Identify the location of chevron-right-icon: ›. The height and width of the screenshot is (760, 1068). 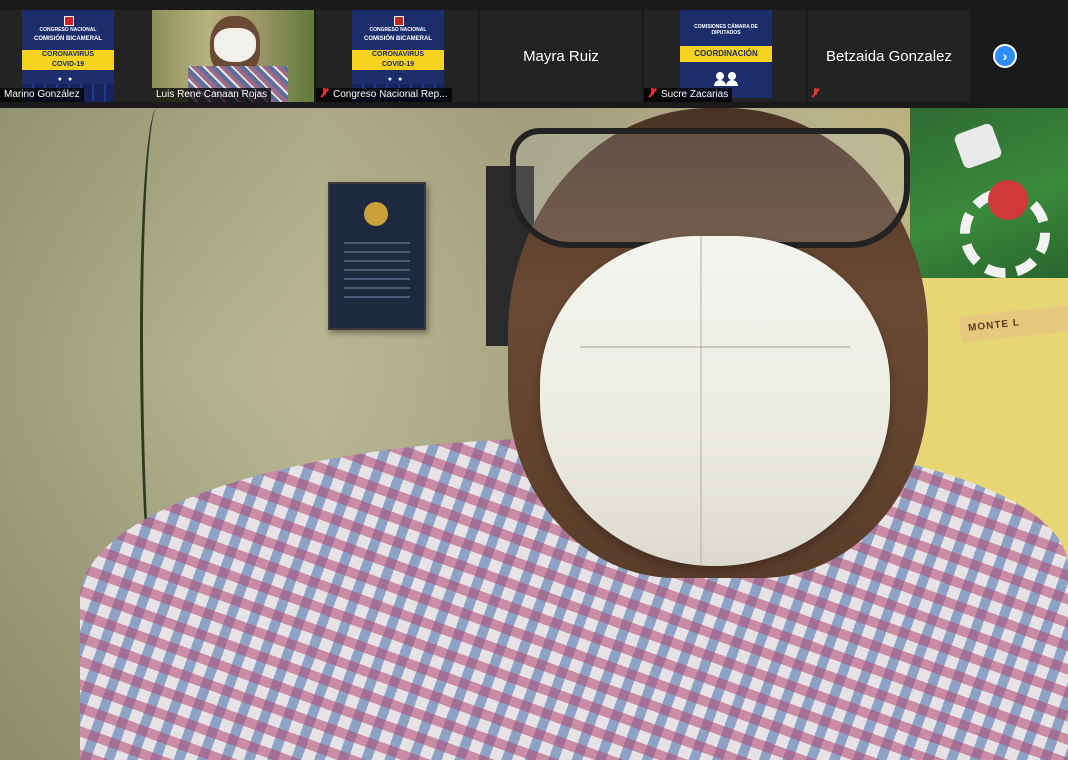
(1005, 56).